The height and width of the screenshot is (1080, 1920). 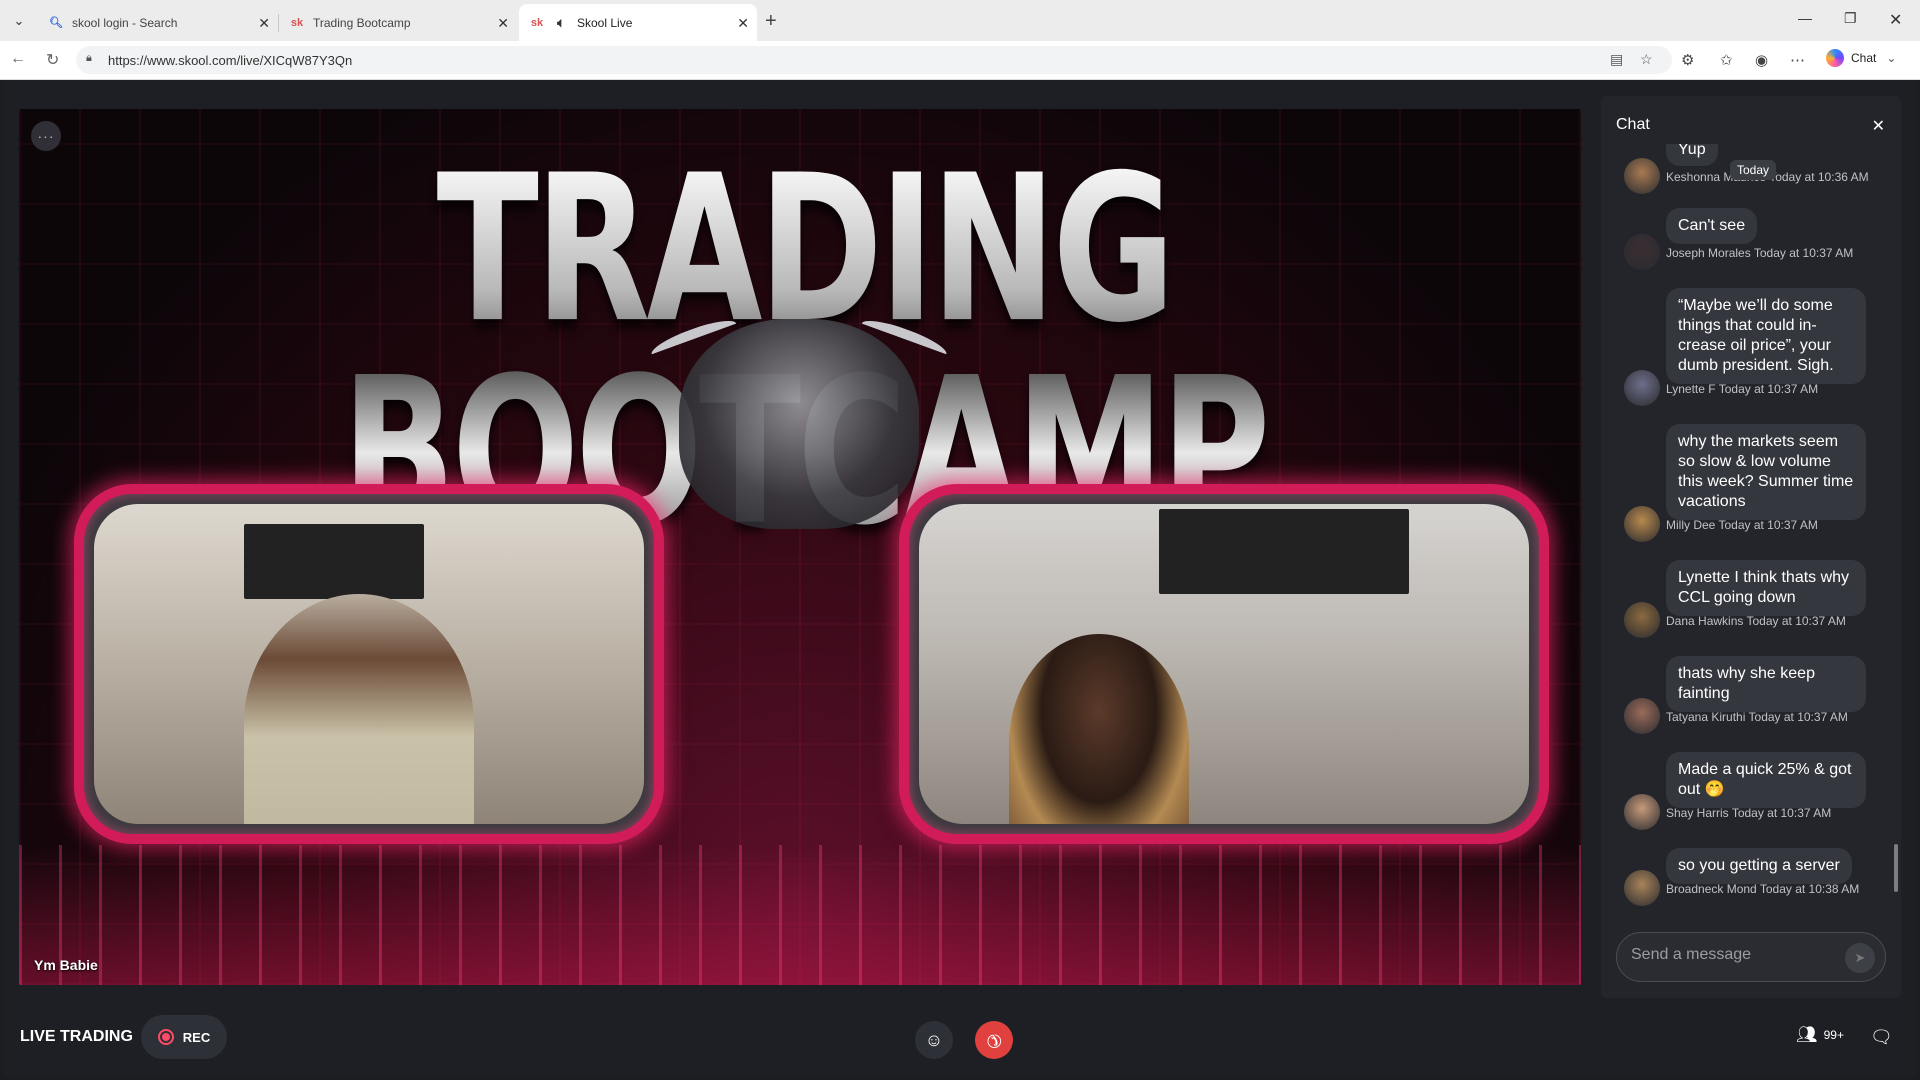 I want to click on smile-emoji-icon: ☺, so click(x=934, y=1039).